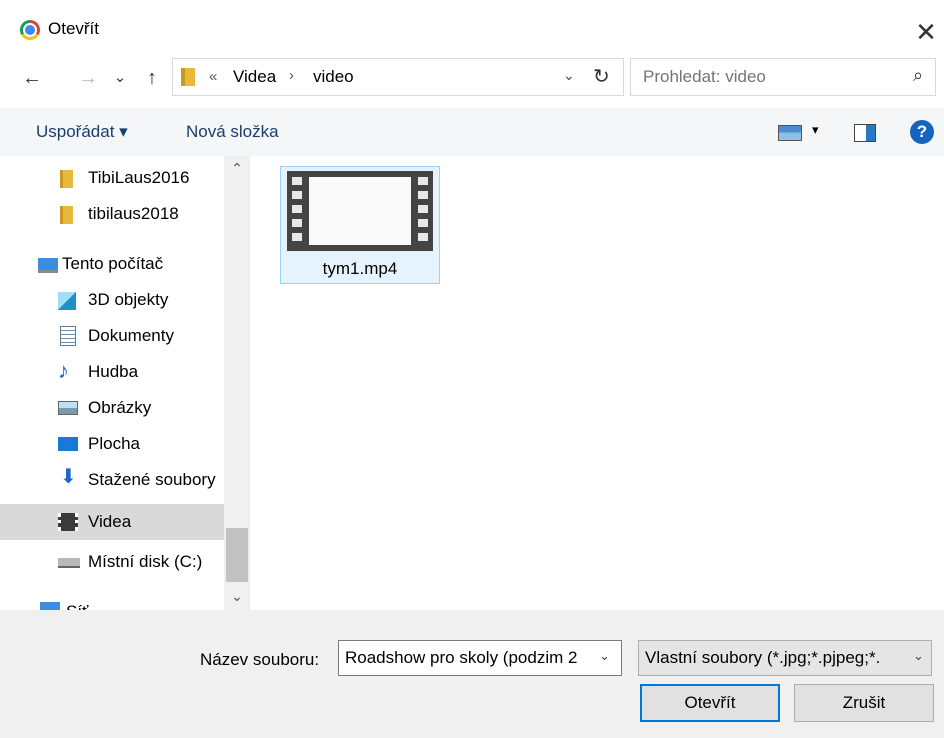 This screenshot has width=944, height=738. What do you see at coordinates (32, 78) in the screenshot?
I see `back-button: ←` at bounding box center [32, 78].